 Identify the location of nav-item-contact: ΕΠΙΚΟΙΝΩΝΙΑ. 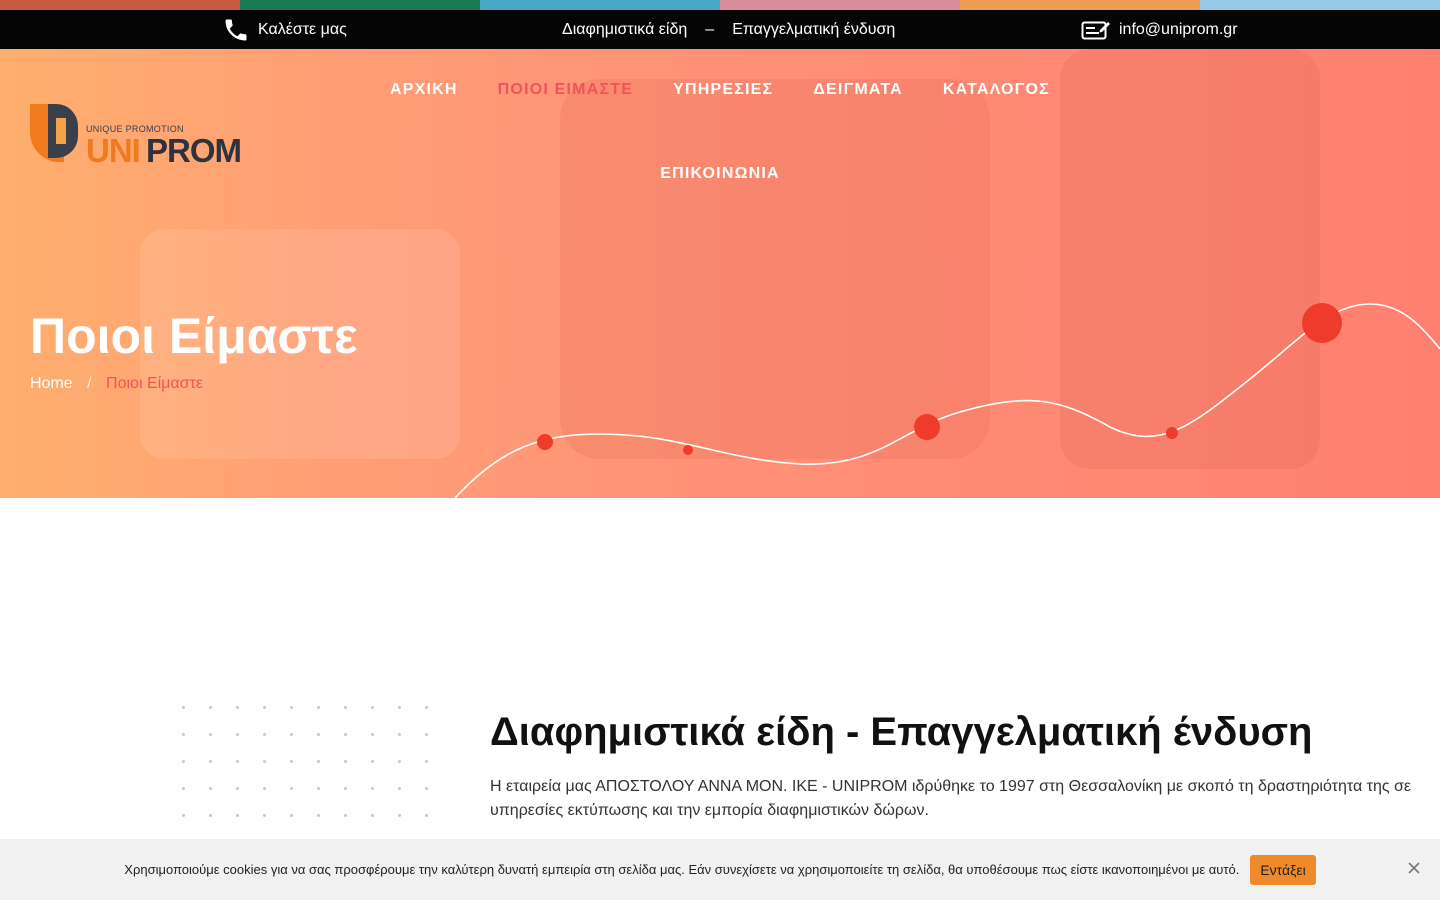
(720, 174).